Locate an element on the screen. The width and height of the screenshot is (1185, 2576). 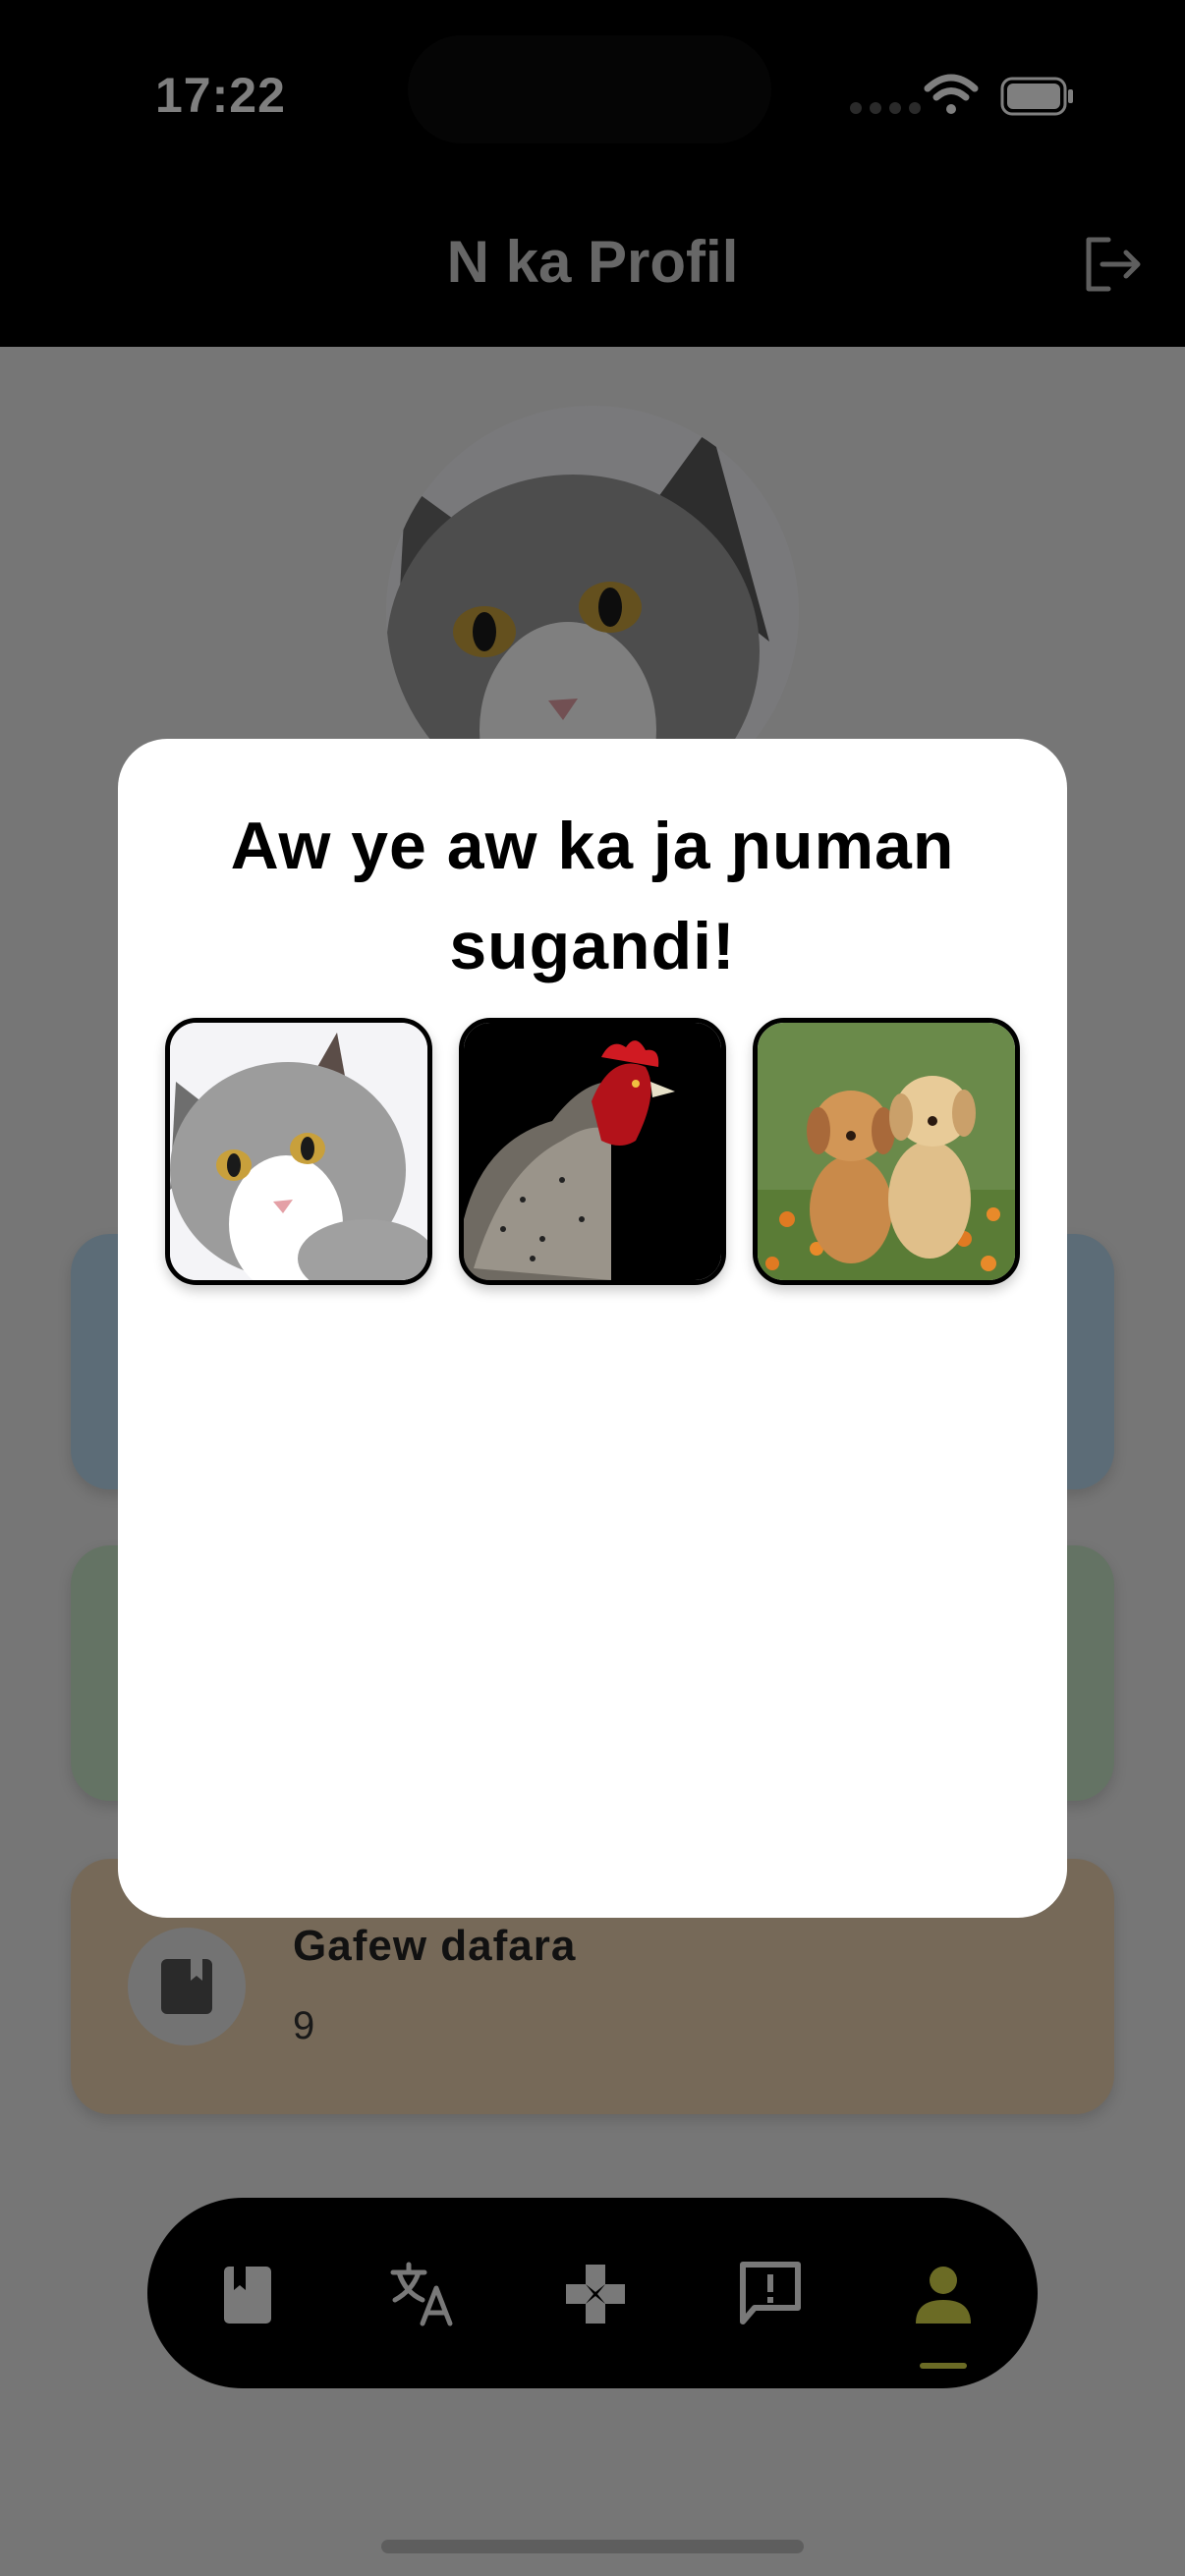
cat-option is located at coordinates (298, 1151).